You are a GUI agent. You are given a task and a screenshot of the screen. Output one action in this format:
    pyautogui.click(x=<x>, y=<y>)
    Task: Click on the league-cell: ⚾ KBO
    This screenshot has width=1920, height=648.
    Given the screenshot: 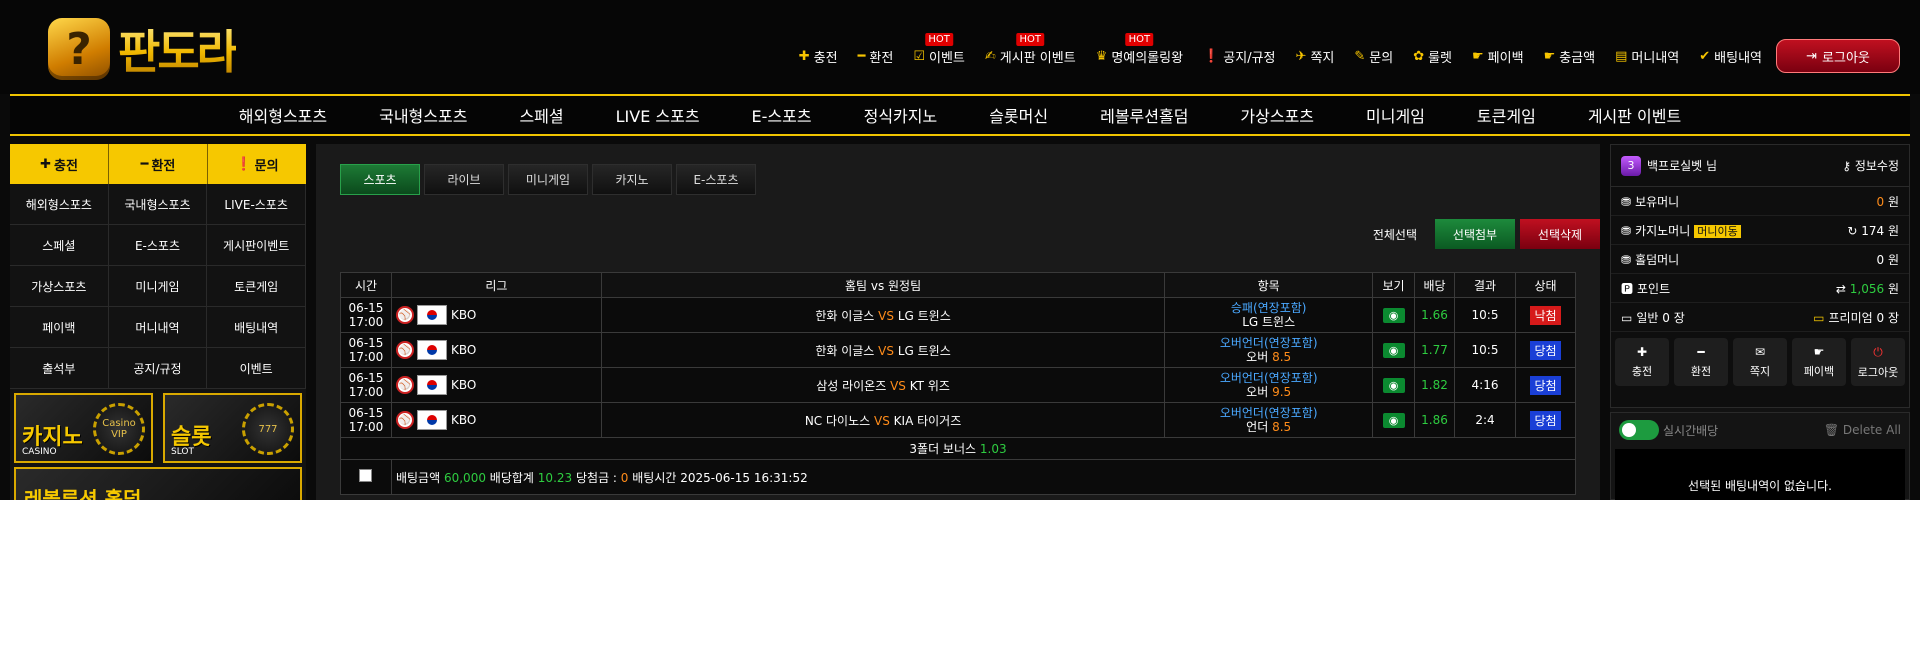 What is the action you would take?
    pyautogui.click(x=496, y=350)
    